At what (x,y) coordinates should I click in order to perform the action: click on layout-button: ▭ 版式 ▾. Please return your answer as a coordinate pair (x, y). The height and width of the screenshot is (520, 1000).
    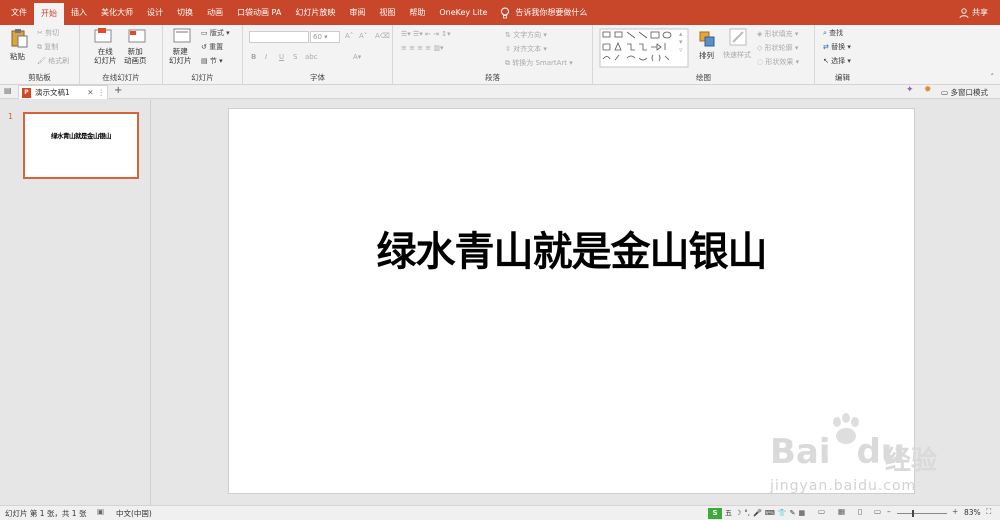
    Looking at the image, I should click on (215, 33).